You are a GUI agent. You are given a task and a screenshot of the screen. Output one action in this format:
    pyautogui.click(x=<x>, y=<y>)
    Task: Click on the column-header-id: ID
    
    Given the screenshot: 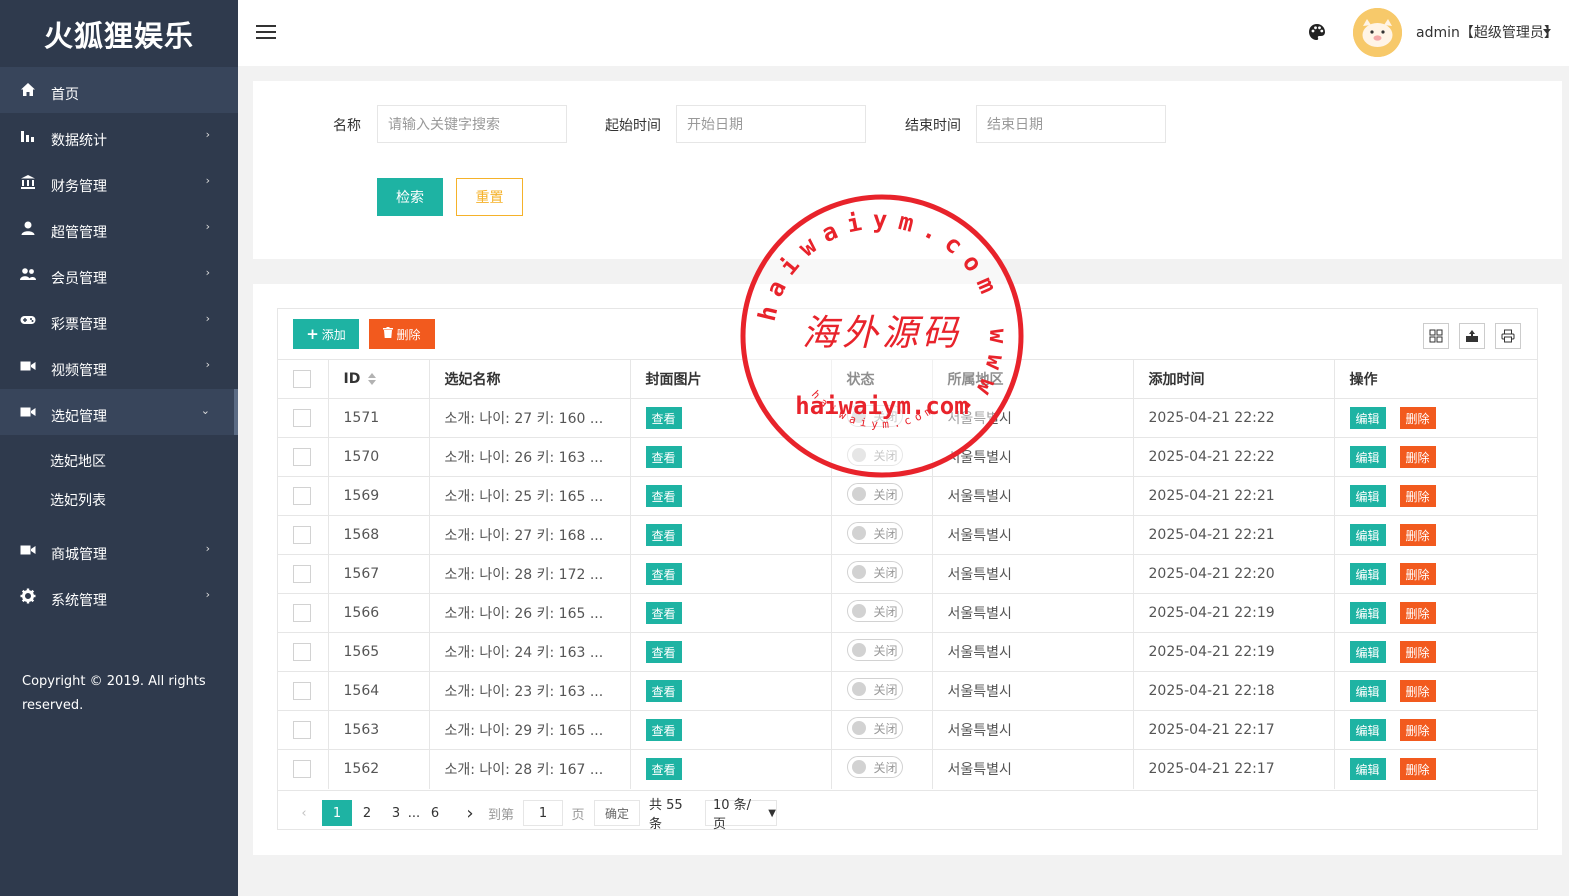 What is the action you would take?
    pyautogui.click(x=378, y=379)
    